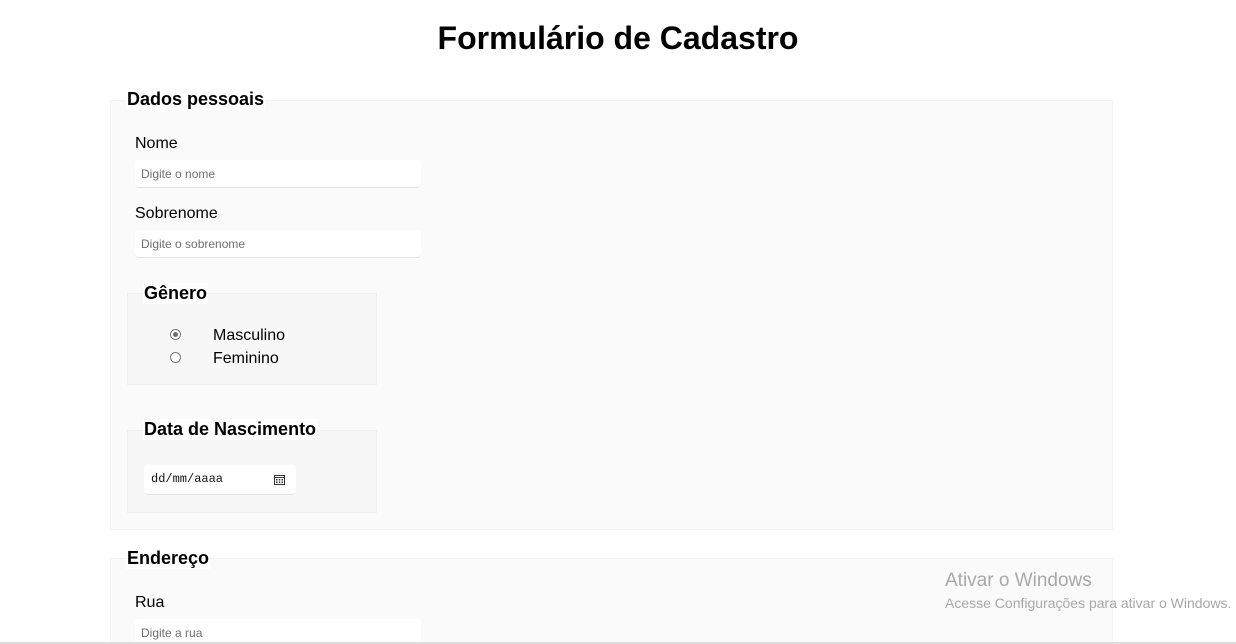  I want to click on personal-data-legend: Dados pessoais, so click(196, 99).